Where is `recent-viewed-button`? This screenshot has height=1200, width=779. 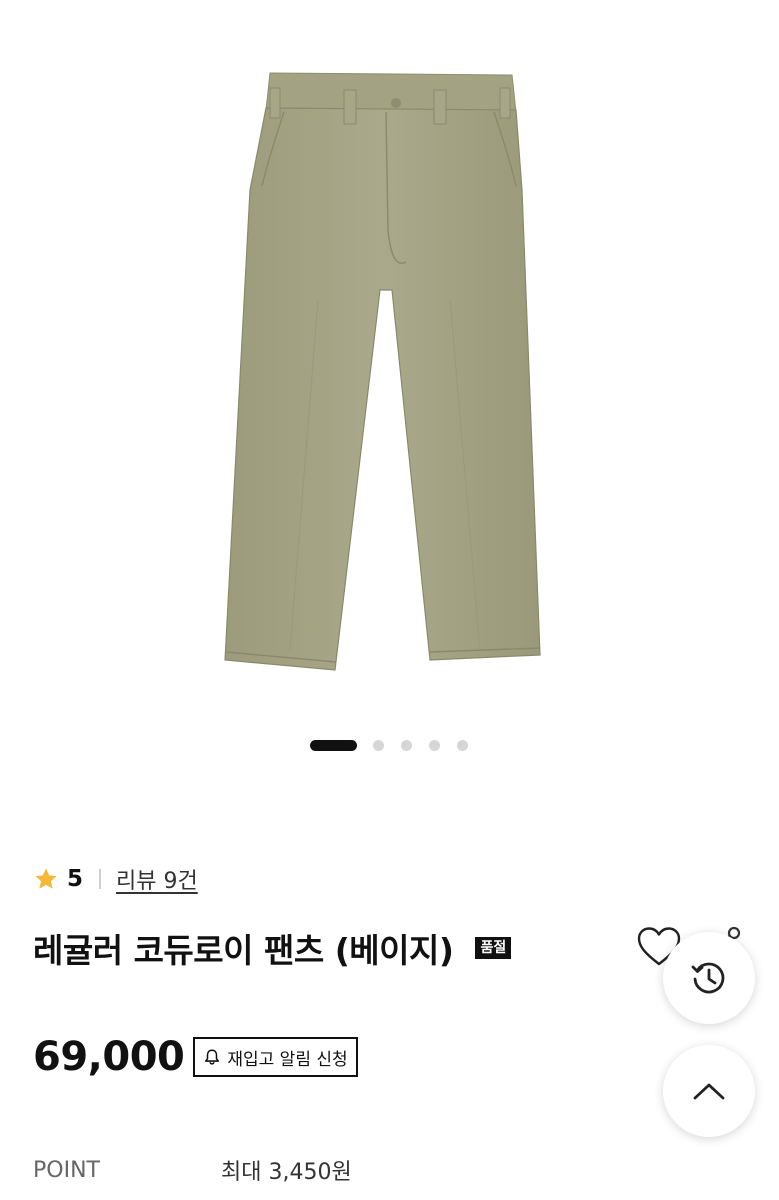
recent-viewed-button is located at coordinates (709, 978).